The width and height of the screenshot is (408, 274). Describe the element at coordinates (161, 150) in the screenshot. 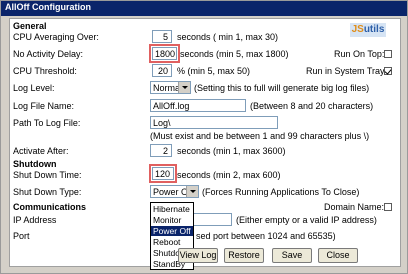

I see `activate-after-input: 2` at that location.